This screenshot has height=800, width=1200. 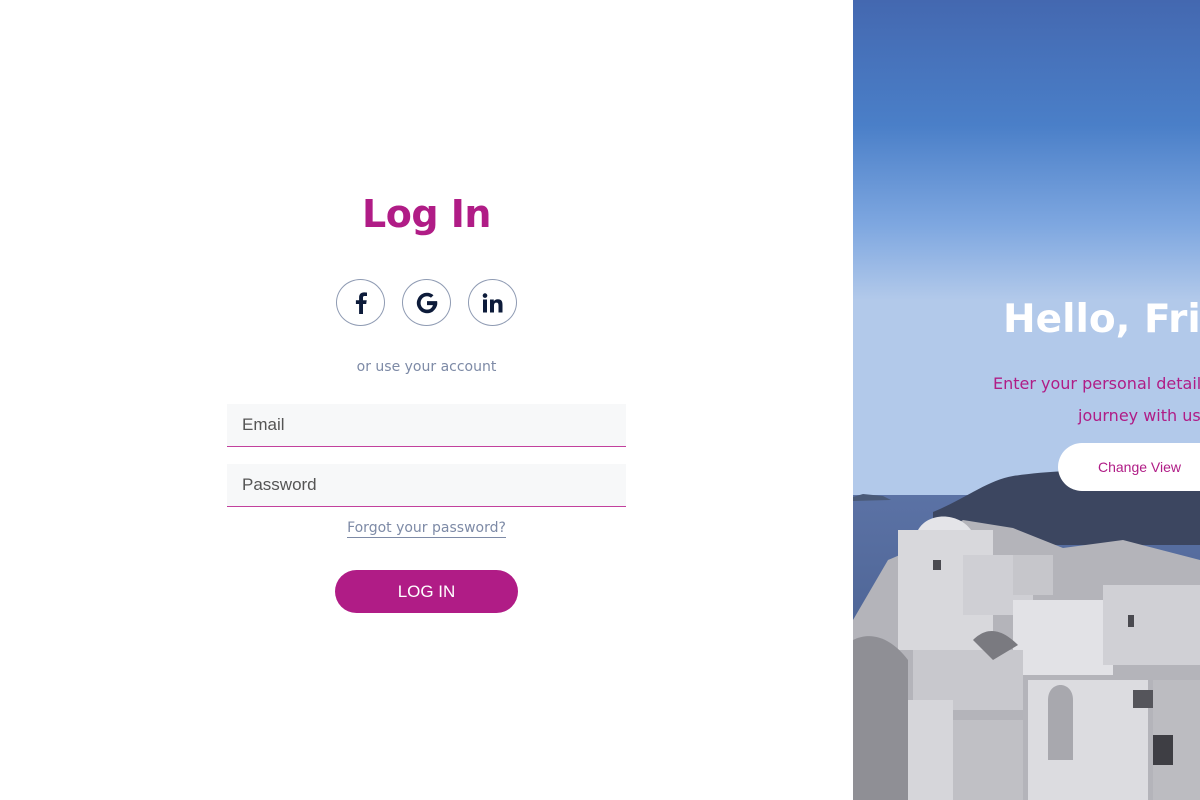 What do you see at coordinates (426, 591) in the screenshot?
I see `login-button: LOG IN` at bounding box center [426, 591].